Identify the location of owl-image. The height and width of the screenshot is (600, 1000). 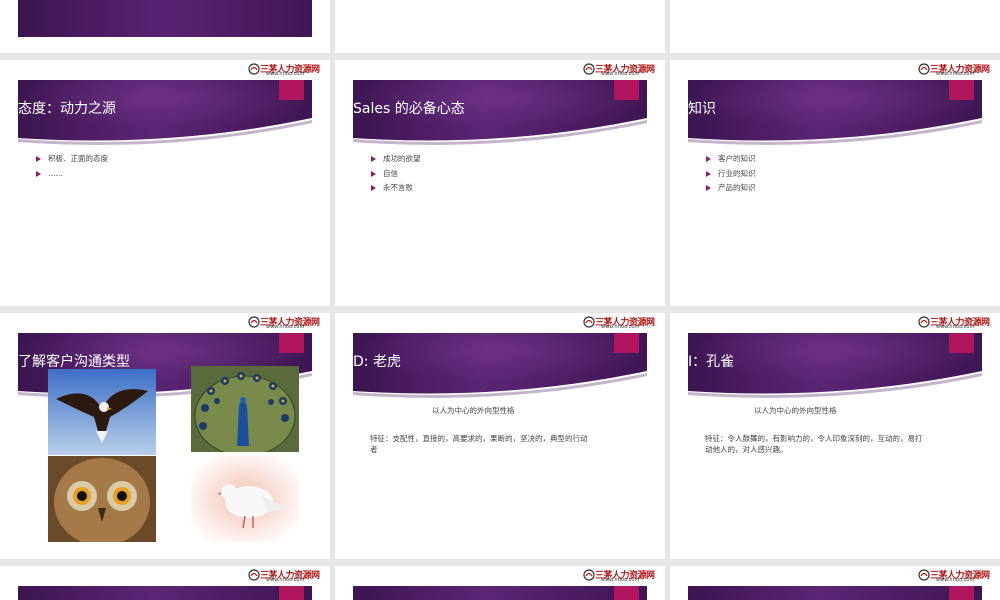
(102, 499).